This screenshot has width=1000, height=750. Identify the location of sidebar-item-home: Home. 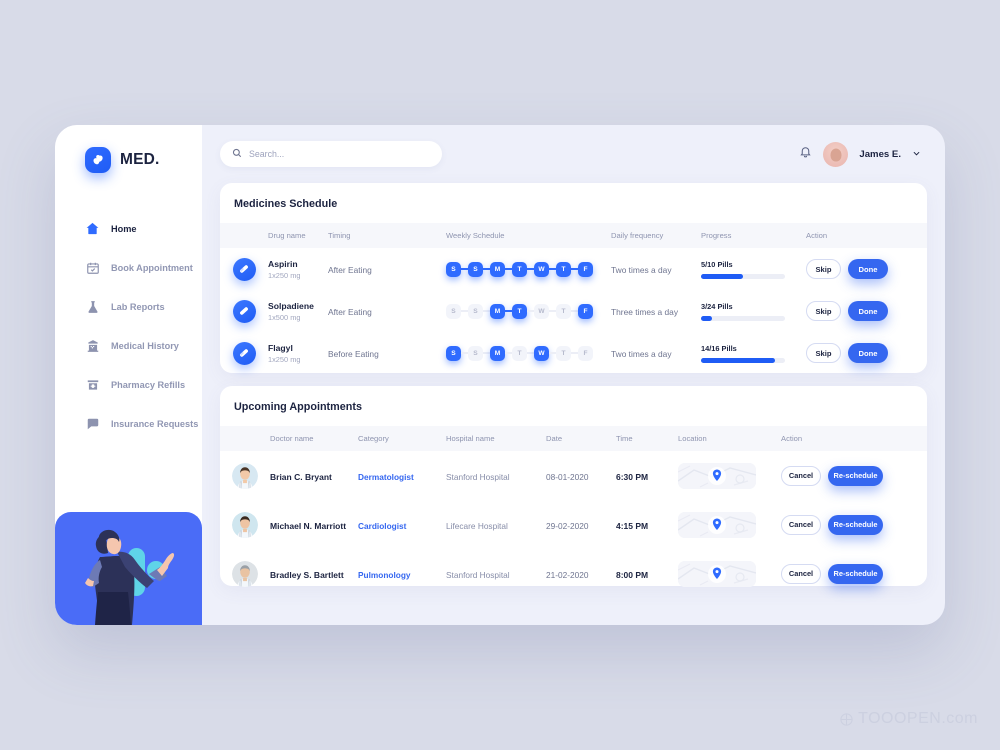
(128, 228).